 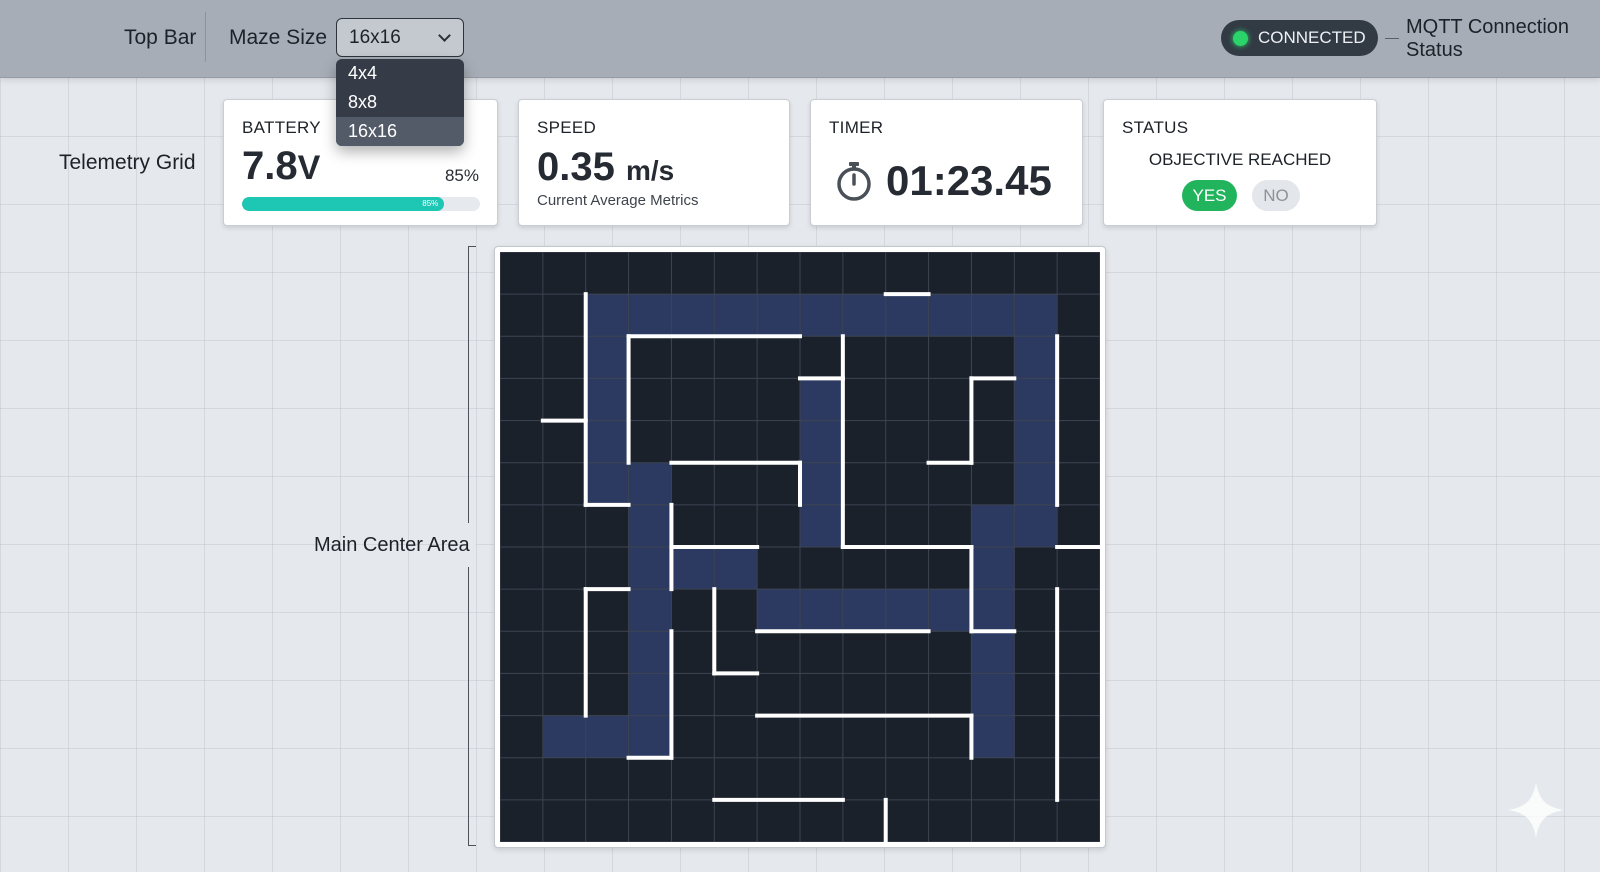 I want to click on battery-voltage: 7.8V, so click(x=281, y=166).